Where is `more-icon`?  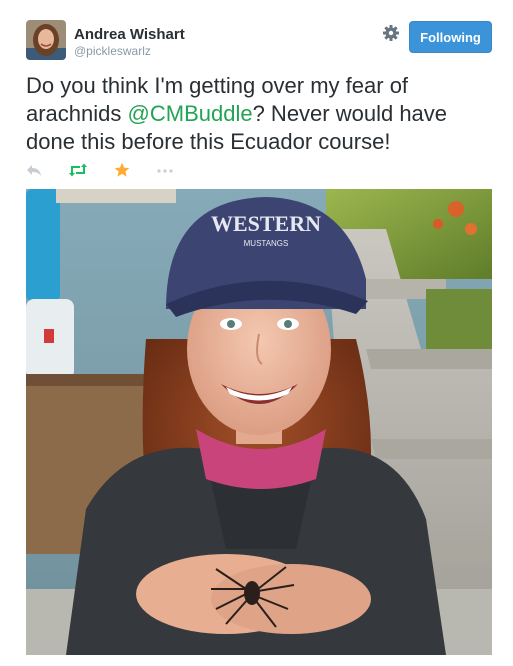
more-icon is located at coordinates (165, 171).